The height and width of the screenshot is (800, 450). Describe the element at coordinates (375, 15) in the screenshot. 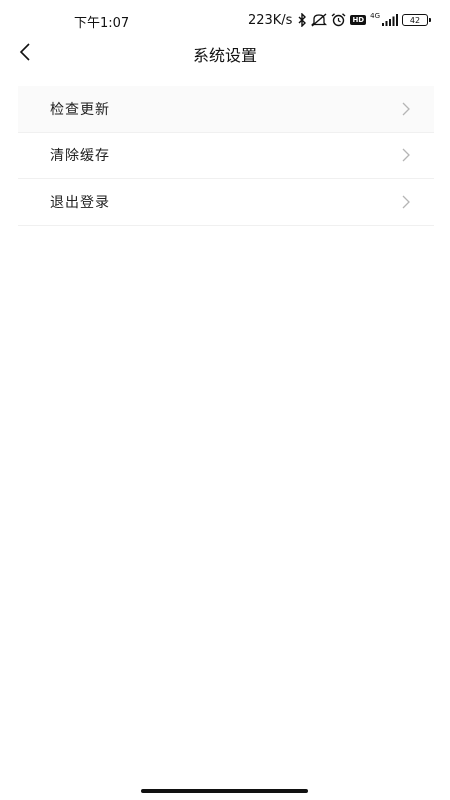

I see `network-type: 4G` at that location.